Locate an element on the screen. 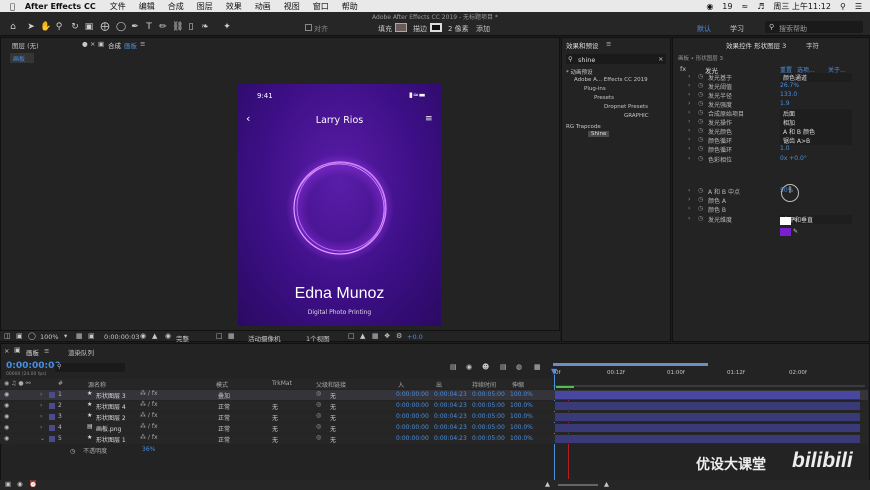 Image resolution: width=870 pixels, height=490 pixels. color-a-eyedropper-icon: ✎ is located at coordinates (795, 220).